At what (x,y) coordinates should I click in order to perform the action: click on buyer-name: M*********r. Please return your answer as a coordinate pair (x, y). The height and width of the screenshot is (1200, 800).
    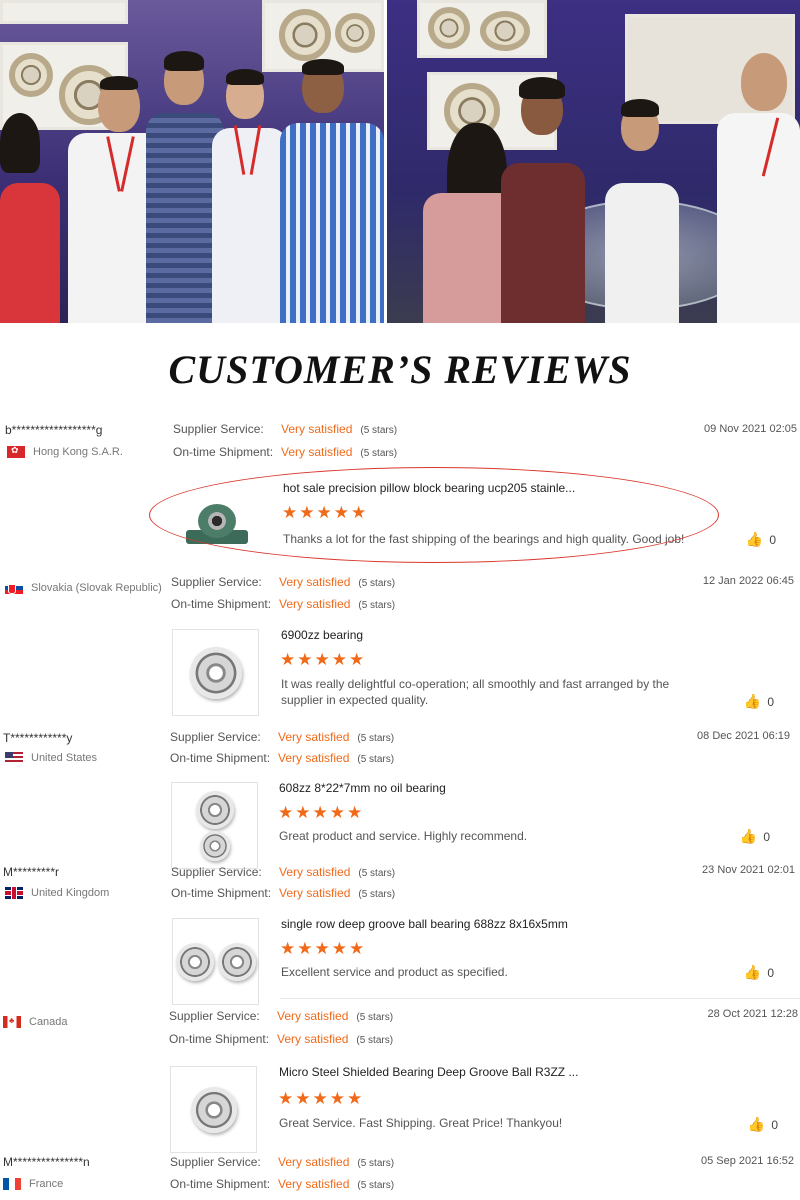
    Looking at the image, I should click on (31, 872).